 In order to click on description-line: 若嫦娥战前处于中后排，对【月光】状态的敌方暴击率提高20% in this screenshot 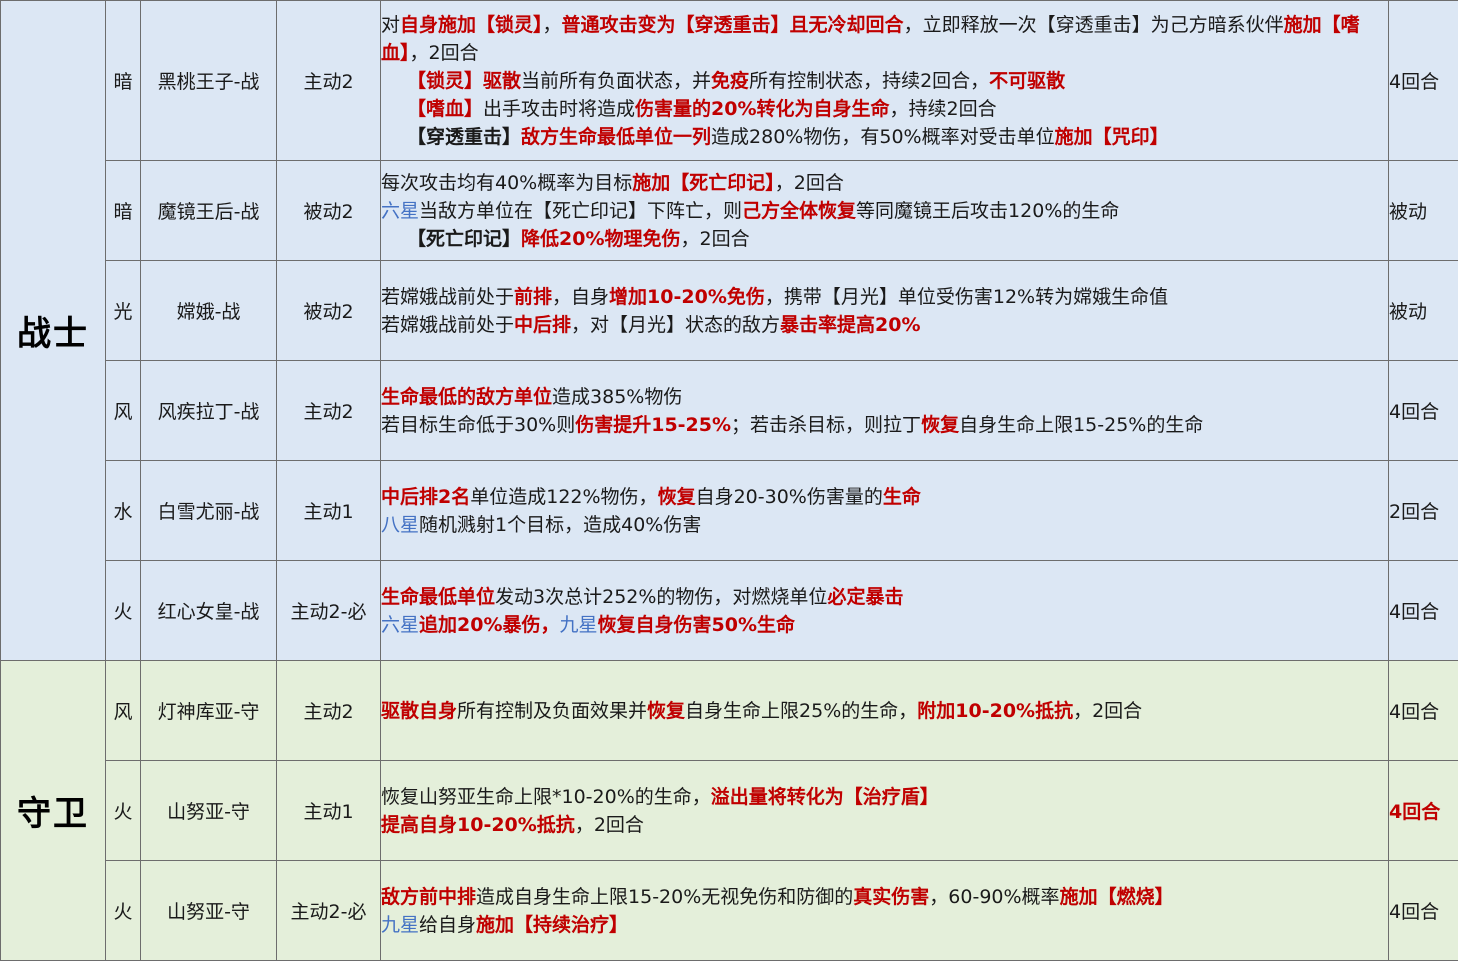, I will do `click(651, 324)`.